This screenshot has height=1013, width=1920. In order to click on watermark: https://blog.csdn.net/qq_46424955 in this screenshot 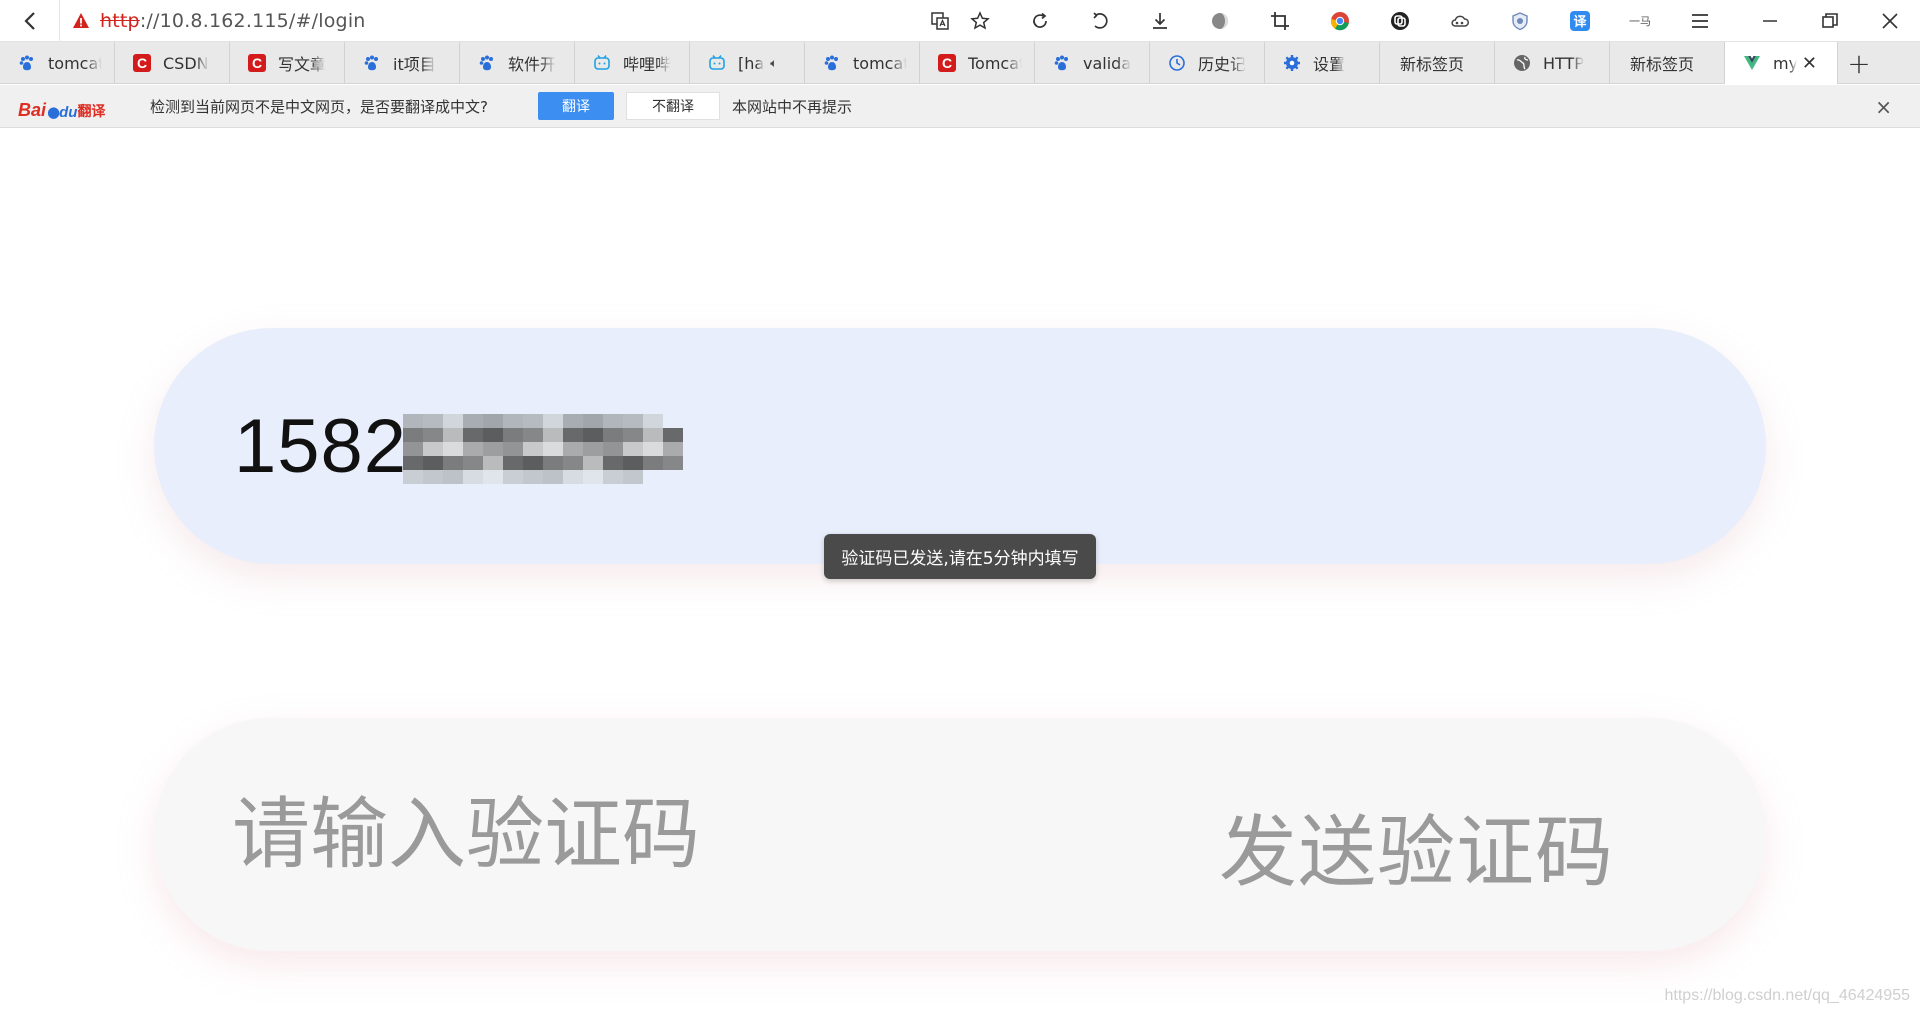, I will do `click(1787, 995)`.